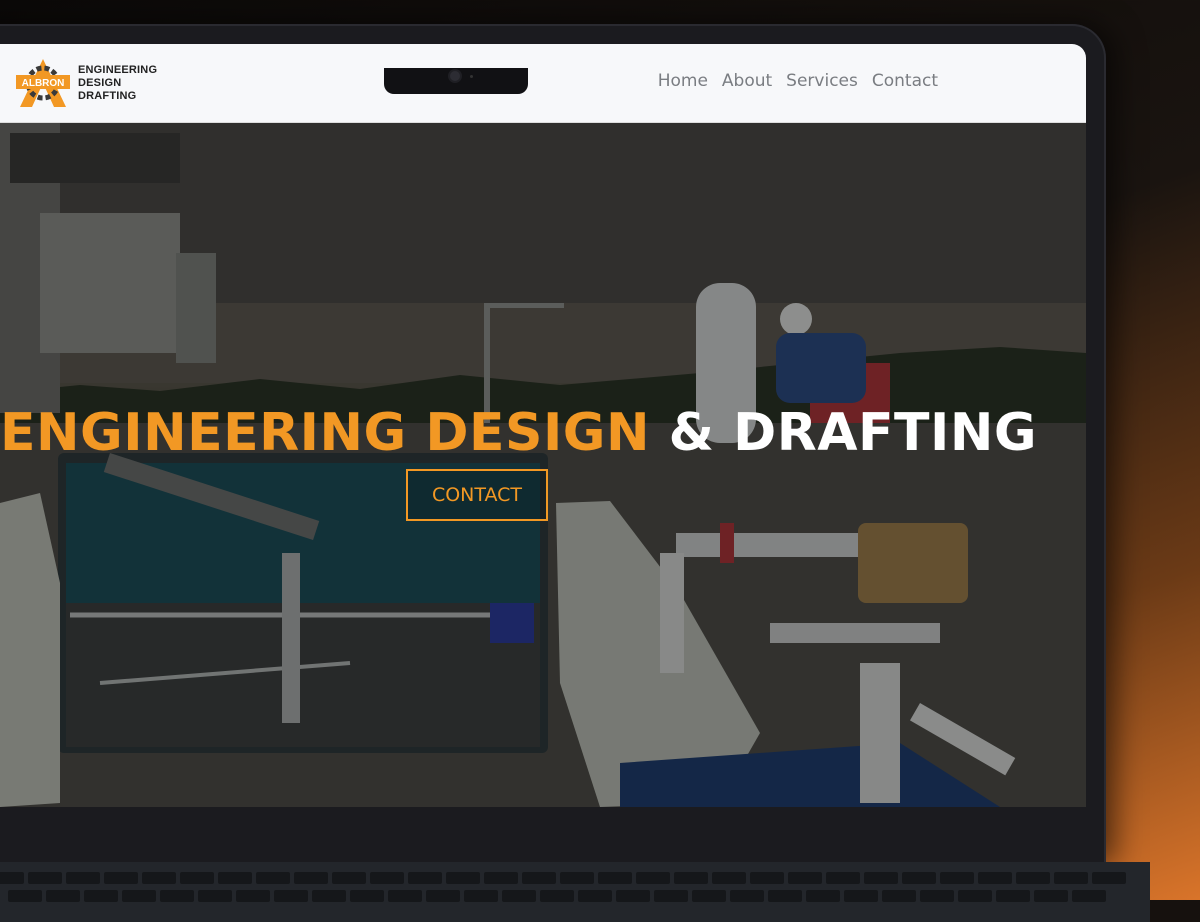 The width and height of the screenshot is (1200, 922). I want to click on logo-mark-text: ALBRON, so click(43, 83).